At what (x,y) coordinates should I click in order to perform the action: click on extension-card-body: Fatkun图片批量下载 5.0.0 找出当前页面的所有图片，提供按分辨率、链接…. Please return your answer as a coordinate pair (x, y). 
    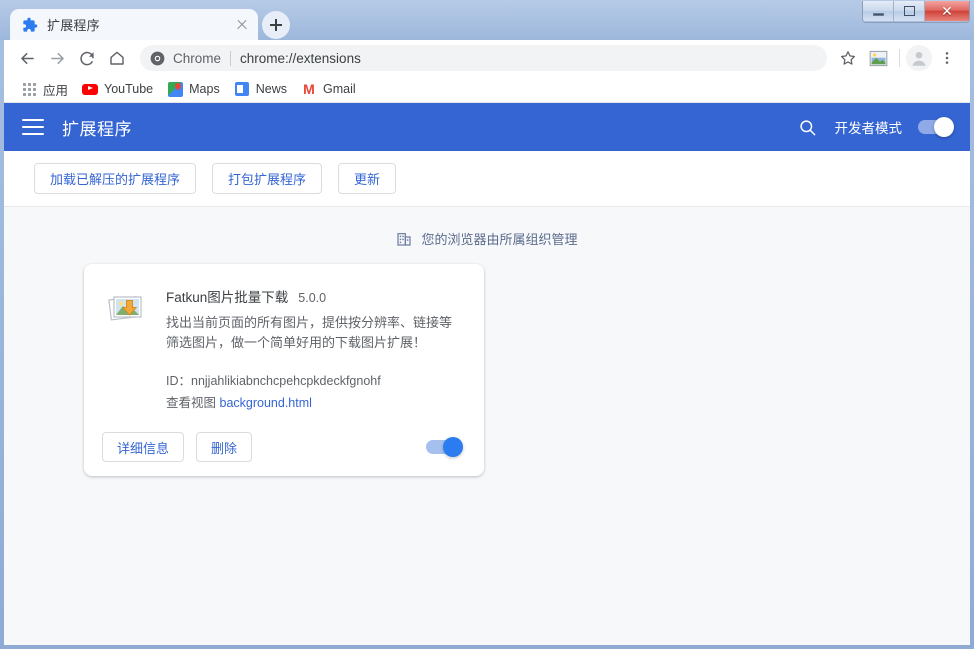
    Looking at the image, I should click on (284, 343).